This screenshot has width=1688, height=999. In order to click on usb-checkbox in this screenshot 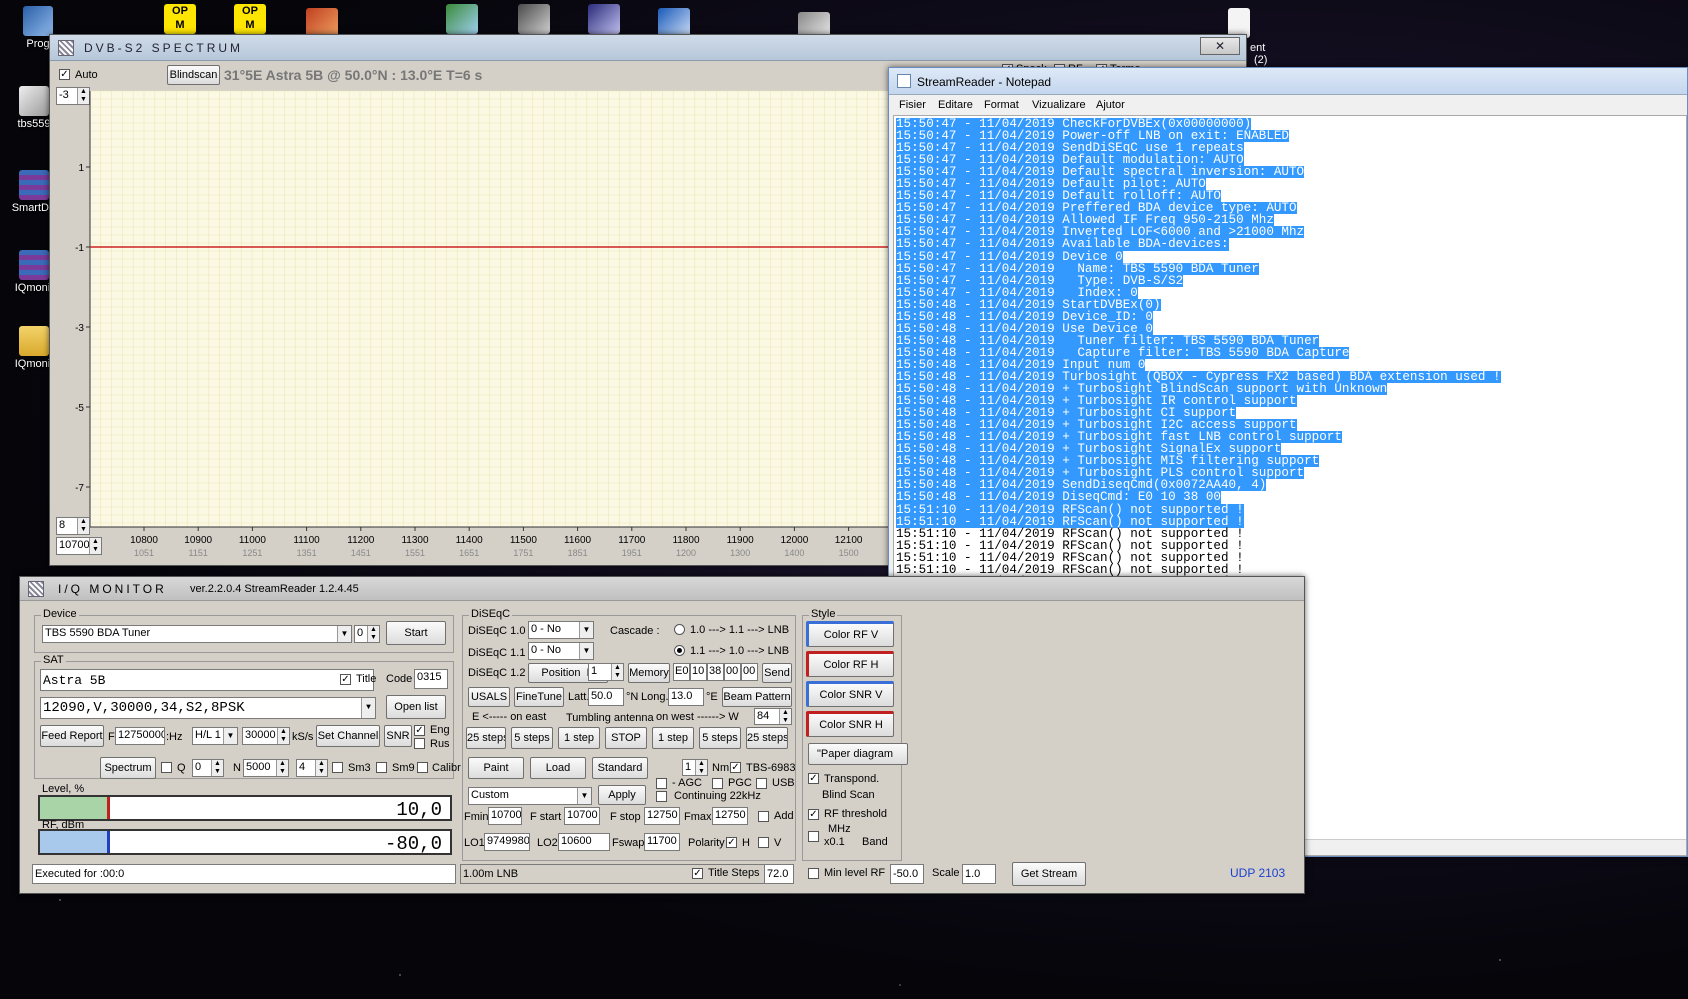, I will do `click(761, 783)`.